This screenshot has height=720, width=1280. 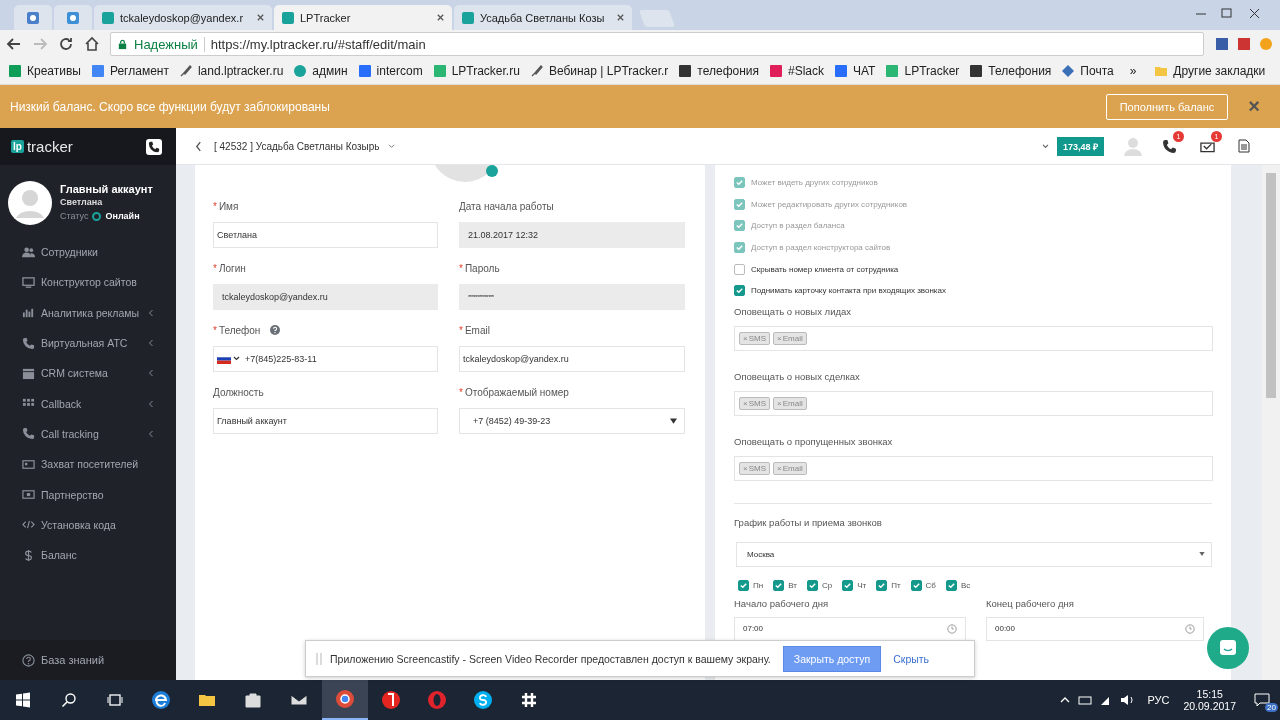 I want to click on phone-icon, so click(x=1169, y=146).